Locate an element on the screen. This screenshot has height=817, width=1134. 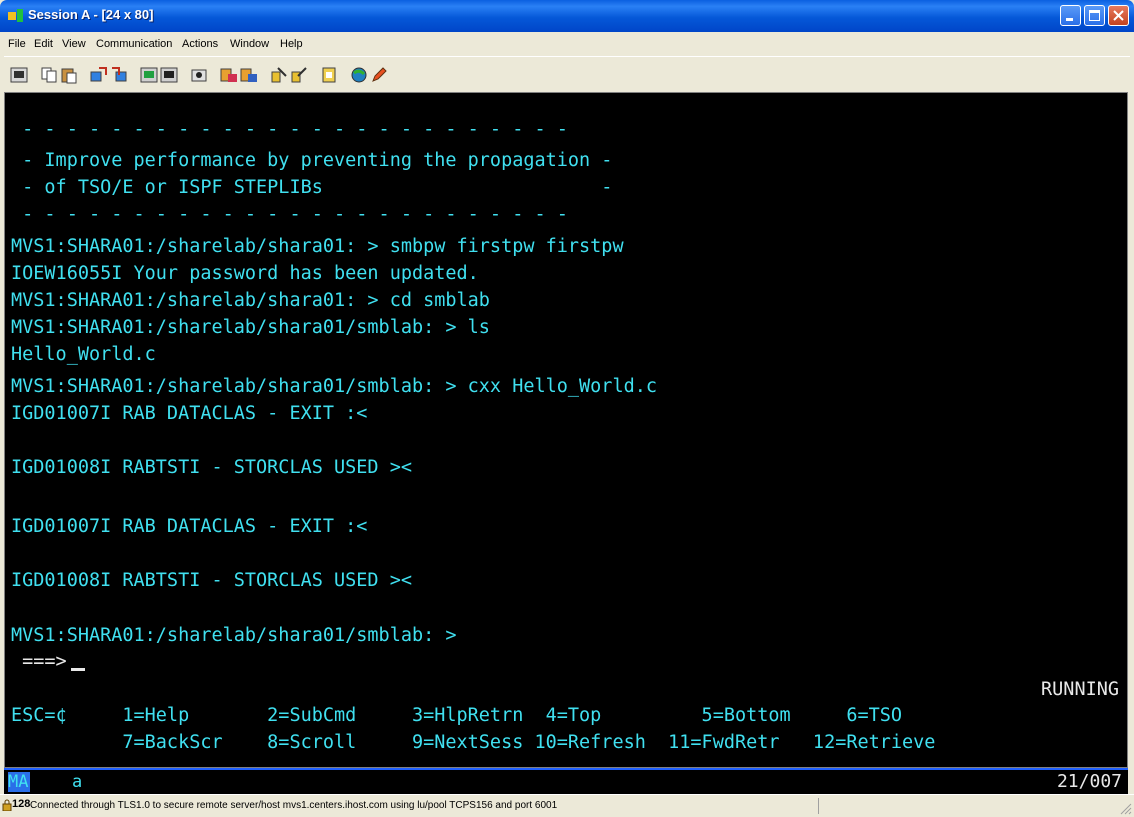
prompt-arrow: ===> is located at coordinates (39, 661).